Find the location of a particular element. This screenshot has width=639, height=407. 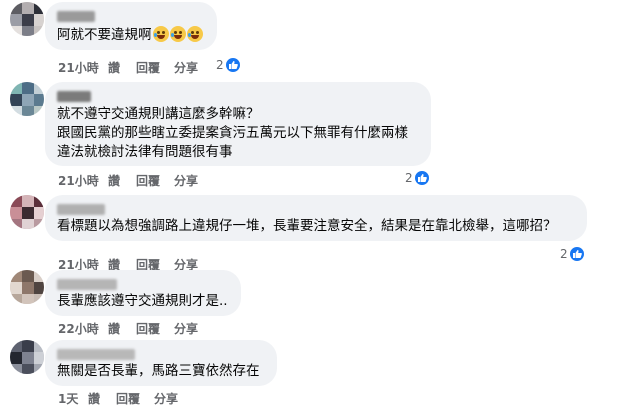

comment-bubble: 無關是否長輩，馬路三寶依然存在 is located at coordinates (161, 363).